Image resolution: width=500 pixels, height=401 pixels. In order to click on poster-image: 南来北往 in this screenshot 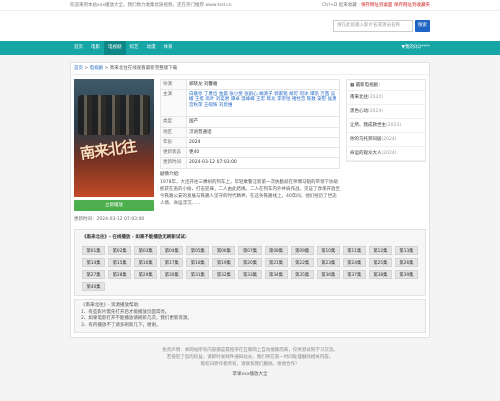, I will do `click(114, 138)`.